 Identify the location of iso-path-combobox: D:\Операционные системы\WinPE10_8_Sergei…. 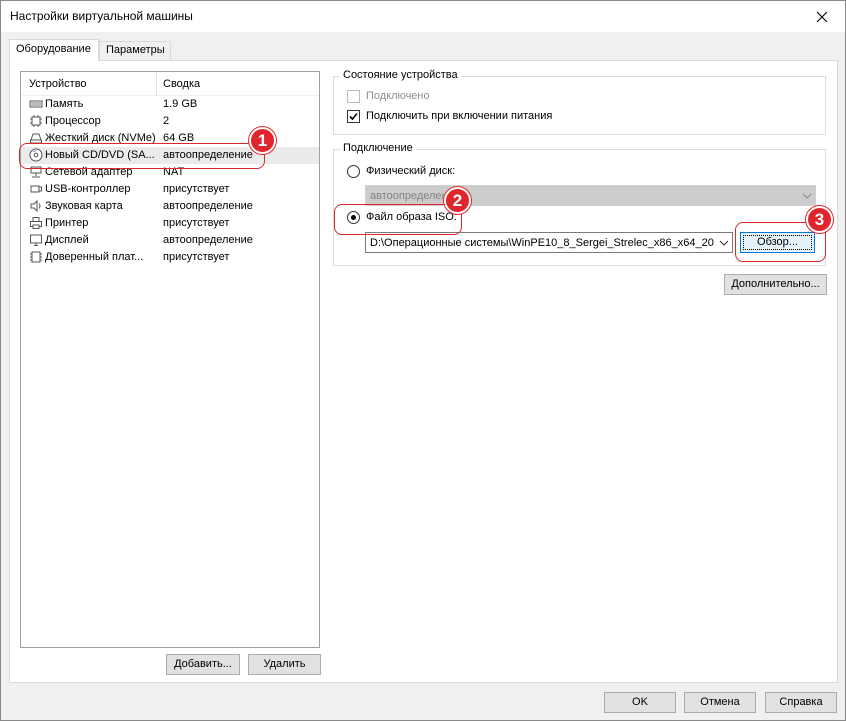
(549, 242).